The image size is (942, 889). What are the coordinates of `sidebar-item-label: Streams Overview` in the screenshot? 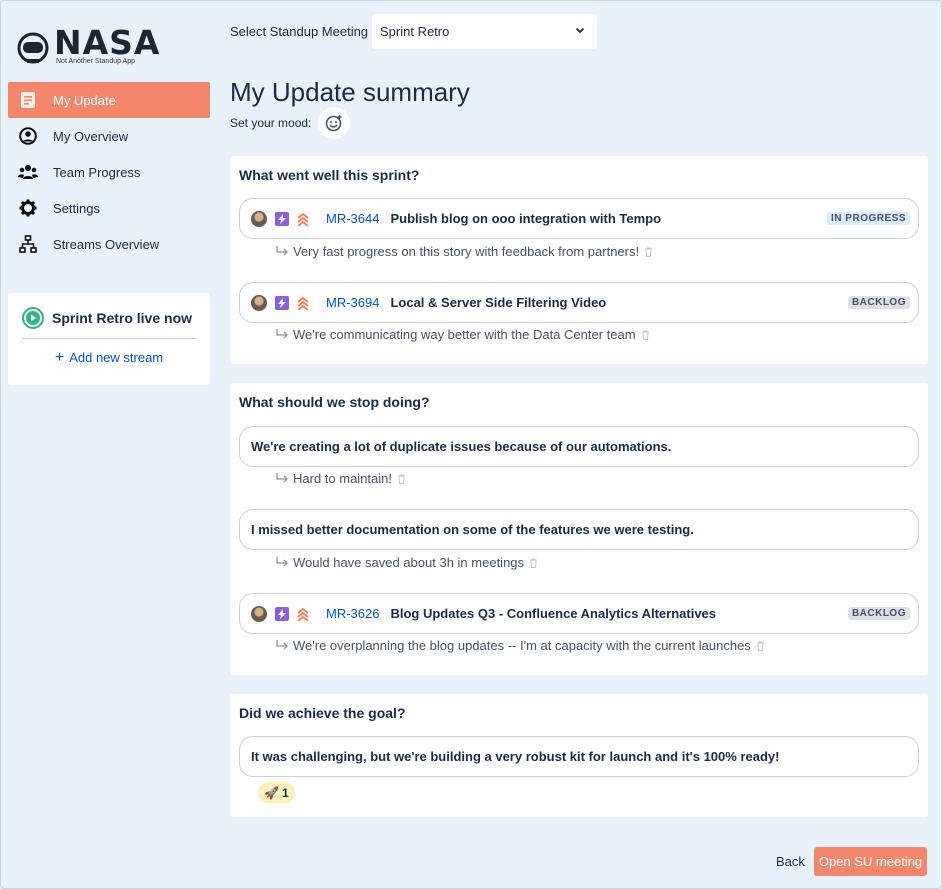 It's located at (106, 244).